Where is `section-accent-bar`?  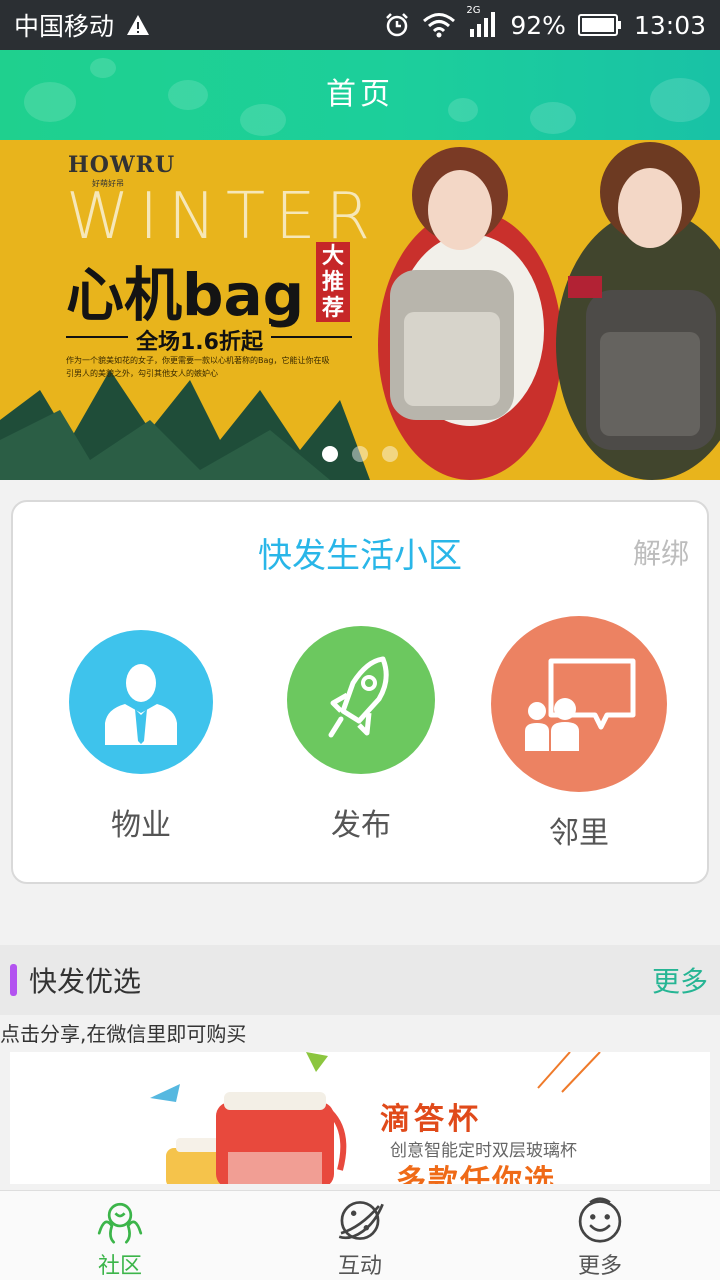 section-accent-bar is located at coordinates (13, 980).